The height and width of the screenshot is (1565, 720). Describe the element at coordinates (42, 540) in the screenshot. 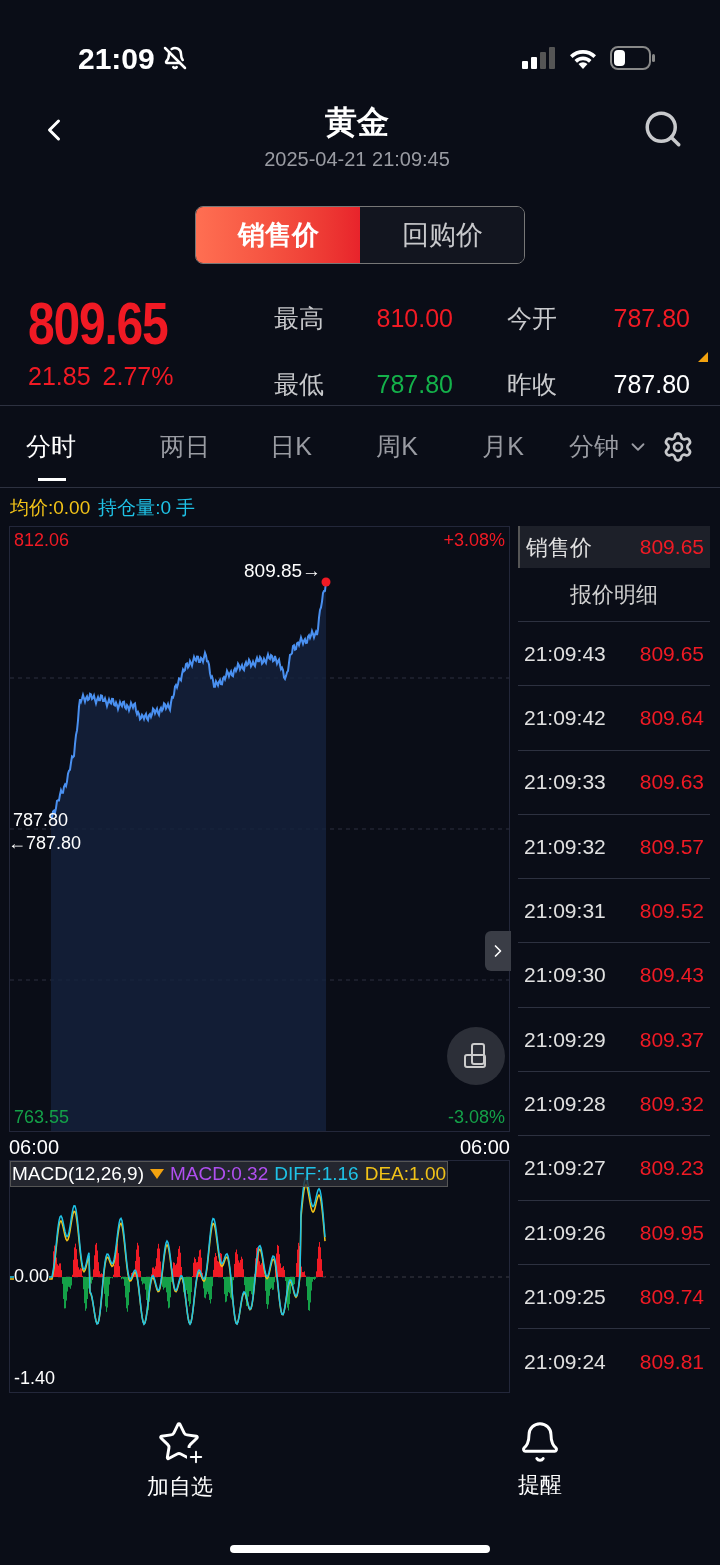

I see `axis-label: 812.06` at that location.